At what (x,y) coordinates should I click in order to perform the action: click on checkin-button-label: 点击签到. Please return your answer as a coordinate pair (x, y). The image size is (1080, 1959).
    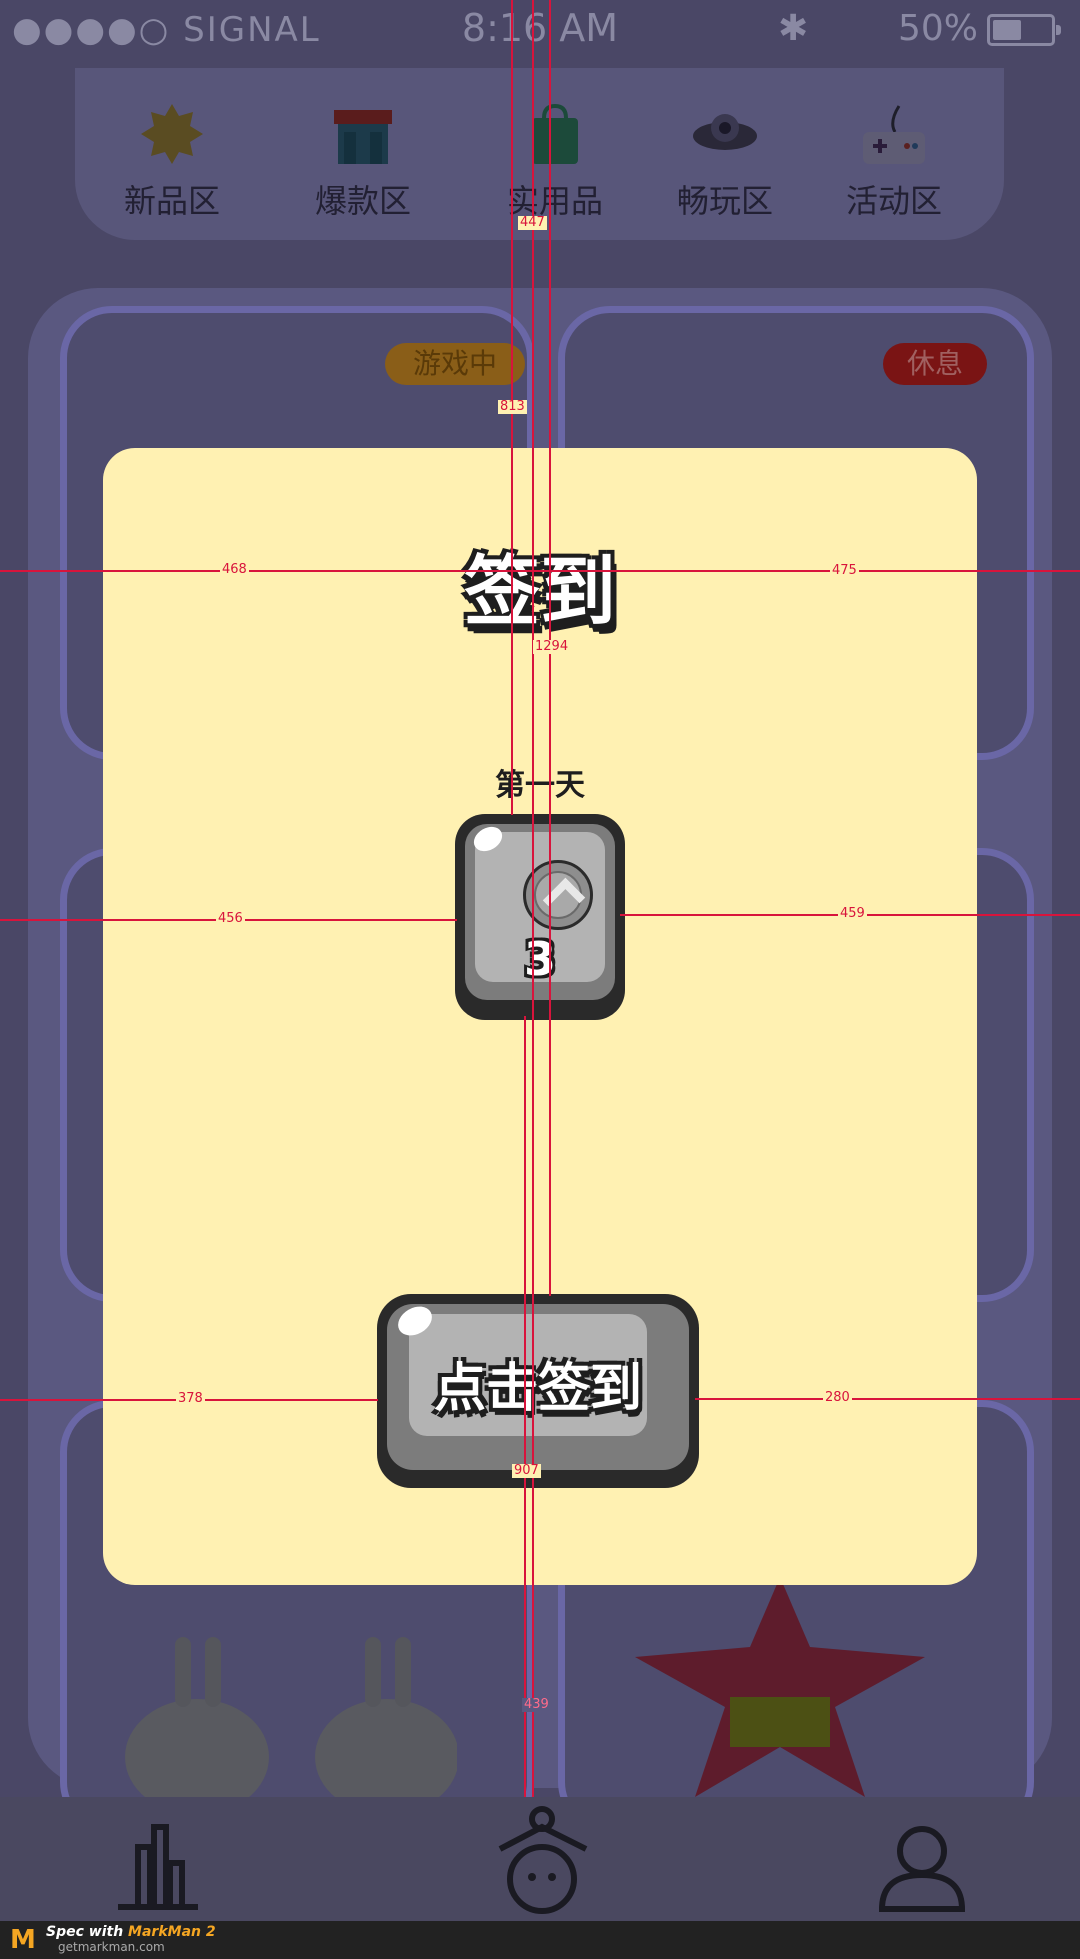
    Looking at the image, I should click on (537, 1389).